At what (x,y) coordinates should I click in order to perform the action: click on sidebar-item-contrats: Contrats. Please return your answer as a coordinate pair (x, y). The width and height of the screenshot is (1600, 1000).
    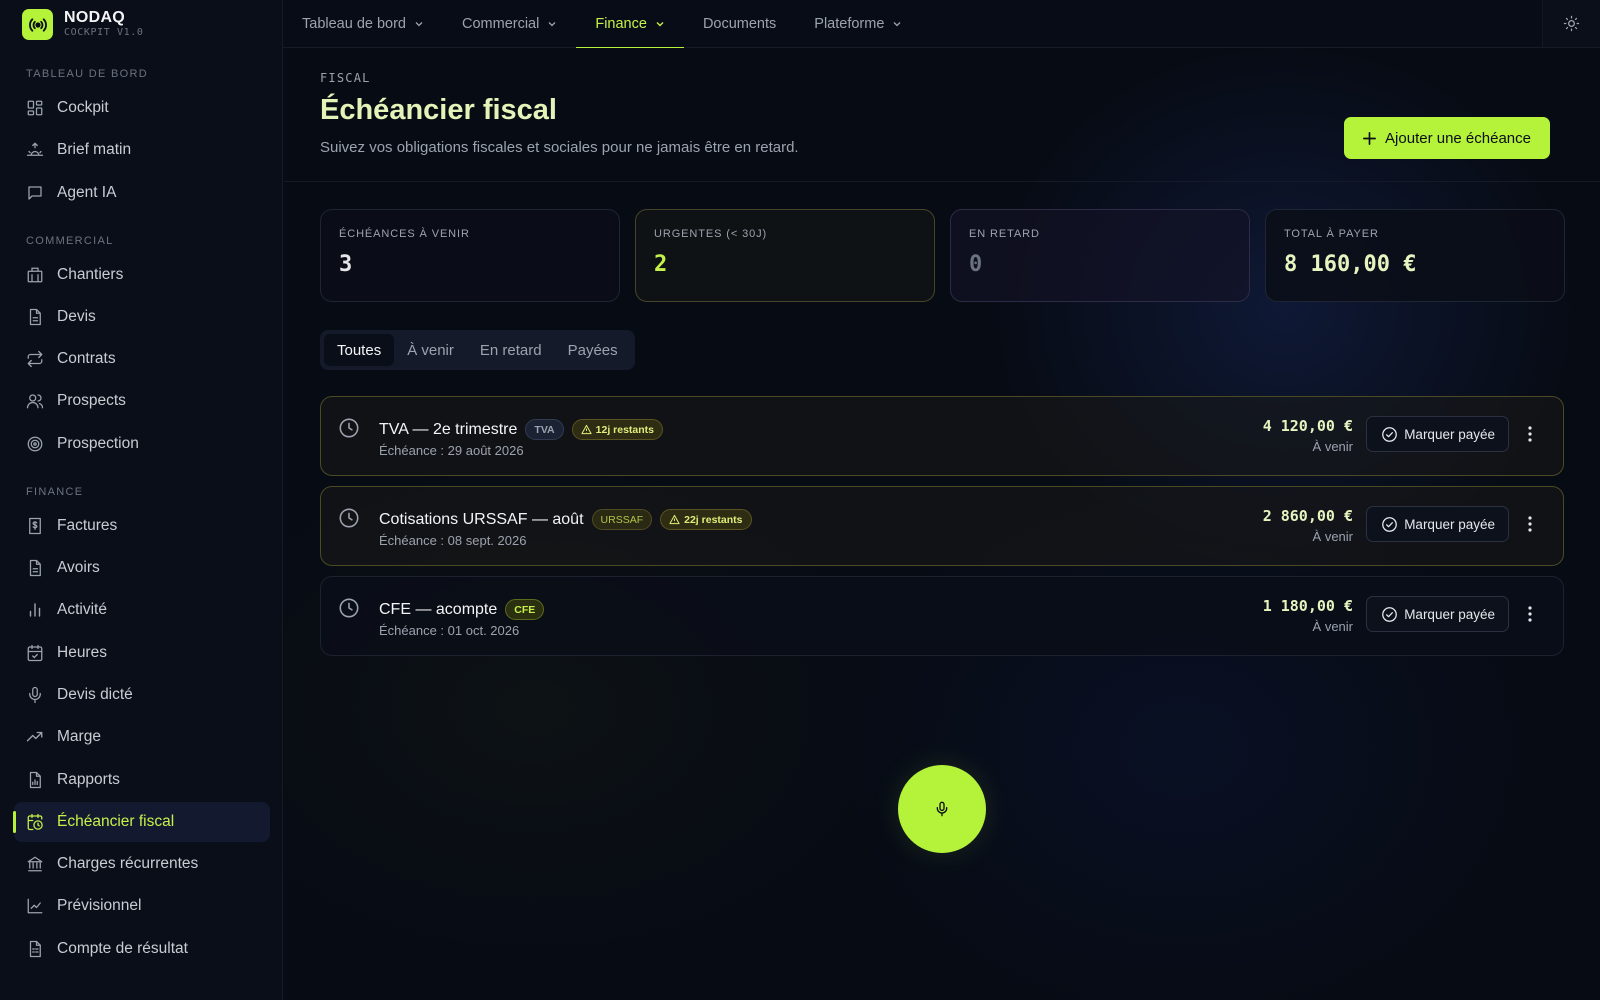
    Looking at the image, I should click on (142, 359).